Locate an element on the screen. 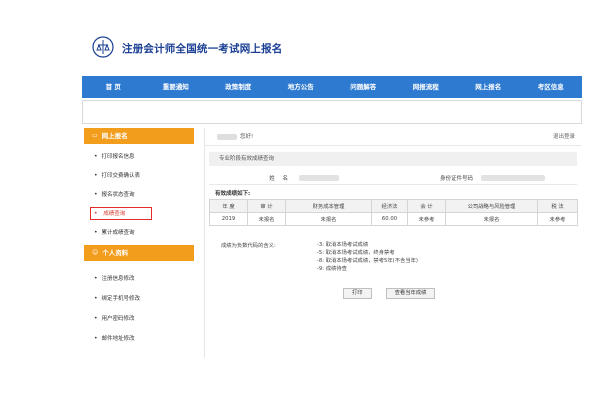 The width and height of the screenshot is (600, 400). print-button: 打印 is located at coordinates (357, 293).